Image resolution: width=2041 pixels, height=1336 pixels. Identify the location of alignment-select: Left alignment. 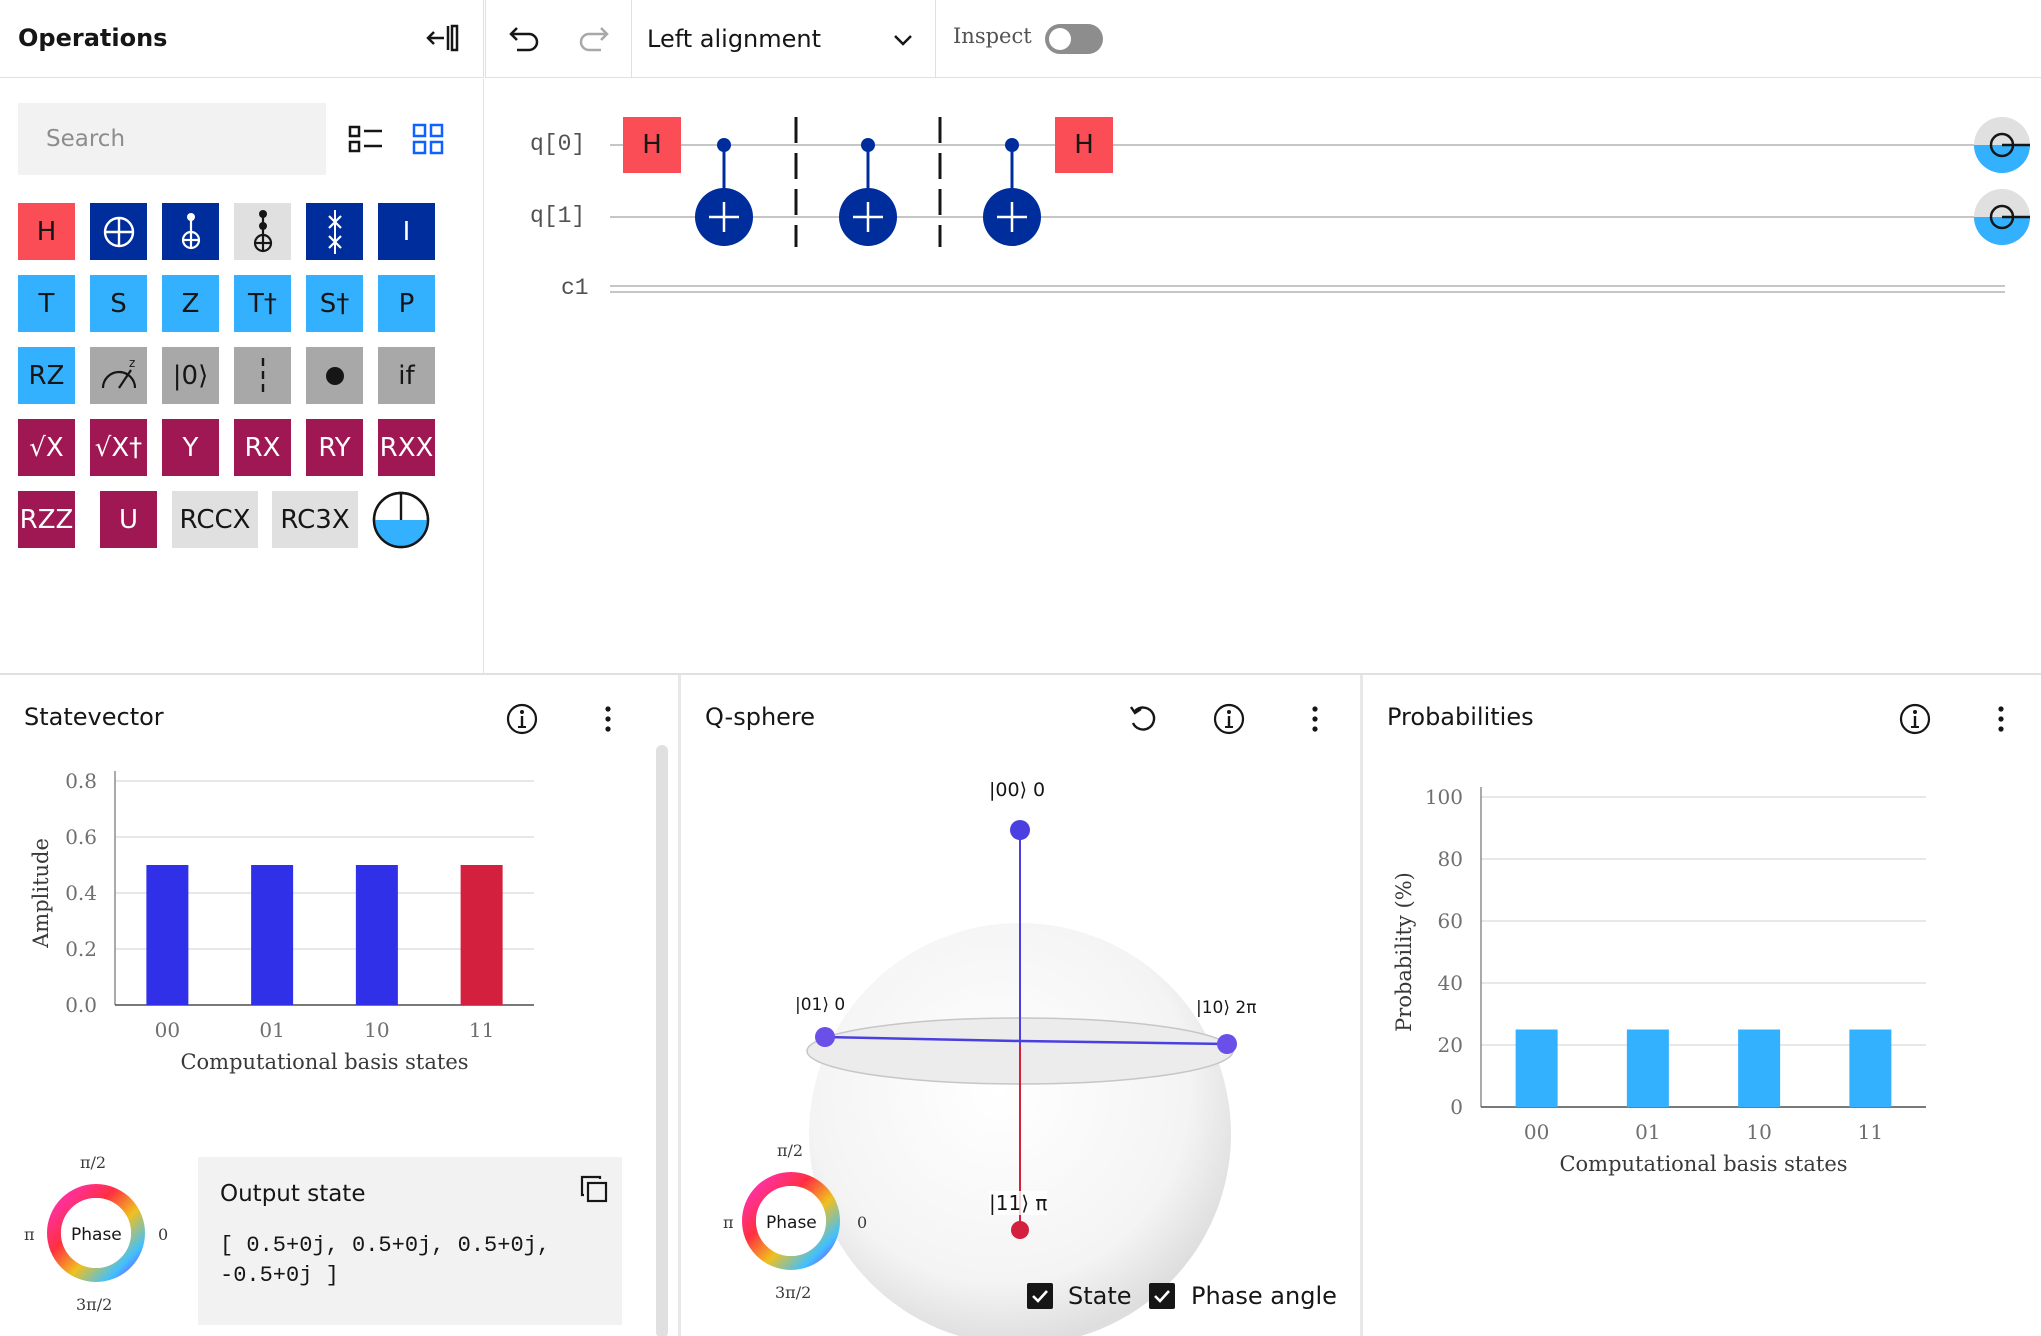
(792, 39).